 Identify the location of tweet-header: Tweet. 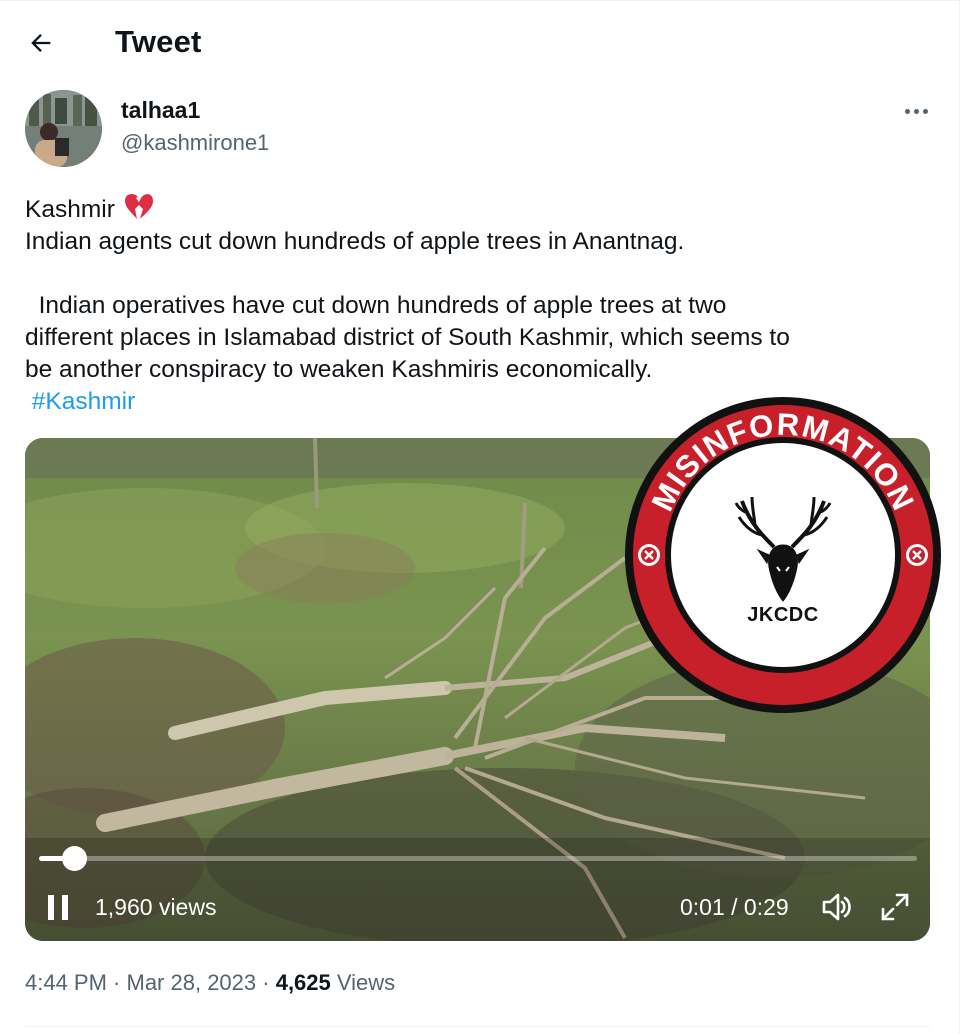
(480, 42).